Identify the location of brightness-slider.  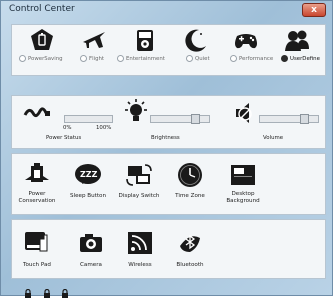
(180, 119).